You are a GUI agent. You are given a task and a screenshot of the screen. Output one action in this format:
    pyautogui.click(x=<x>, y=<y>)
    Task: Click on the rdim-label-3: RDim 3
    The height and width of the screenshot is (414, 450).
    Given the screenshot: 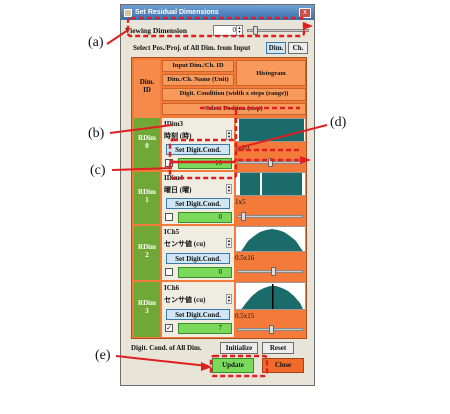 What is the action you would take?
    pyautogui.click(x=147, y=309)
    